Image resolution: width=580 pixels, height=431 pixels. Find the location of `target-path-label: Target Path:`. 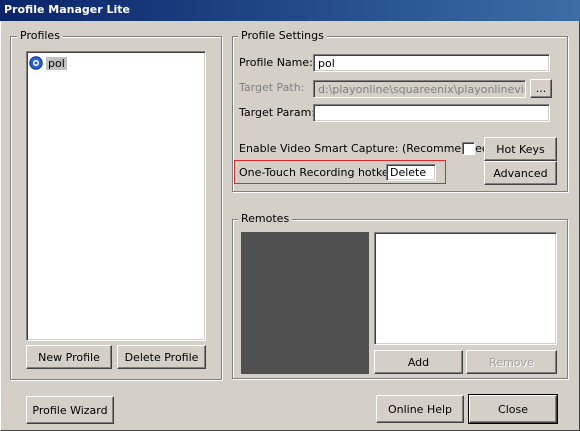

target-path-label: Target Path: is located at coordinates (272, 87).